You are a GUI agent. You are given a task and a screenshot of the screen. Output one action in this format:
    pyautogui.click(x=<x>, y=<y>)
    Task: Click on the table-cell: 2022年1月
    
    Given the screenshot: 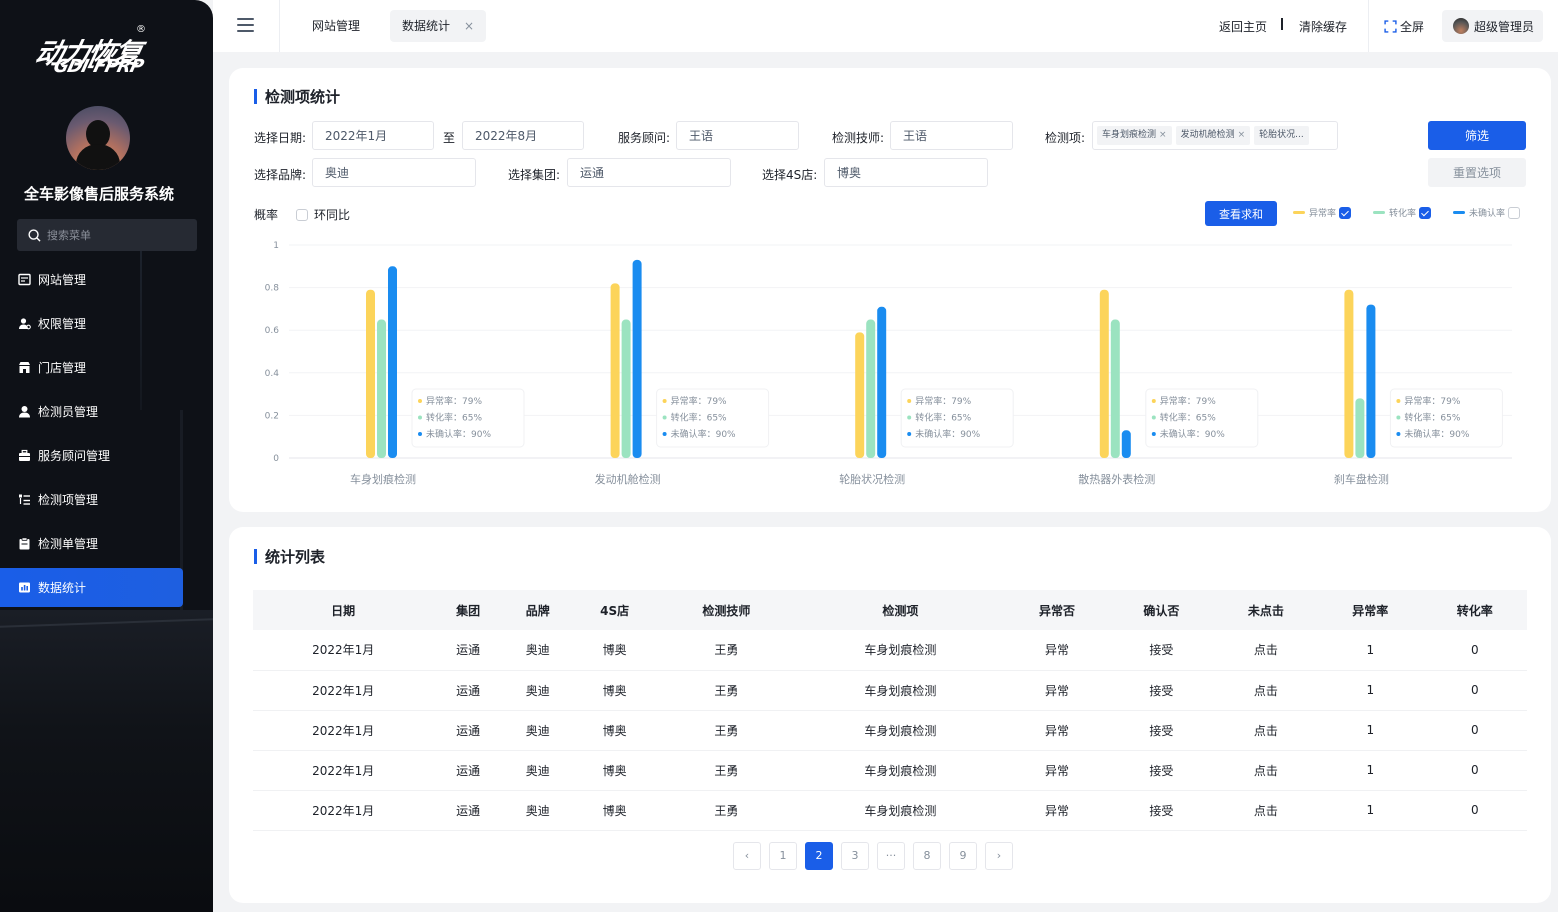 What is the action you would take?
    pyautogui.click(x=343, y=770)
    